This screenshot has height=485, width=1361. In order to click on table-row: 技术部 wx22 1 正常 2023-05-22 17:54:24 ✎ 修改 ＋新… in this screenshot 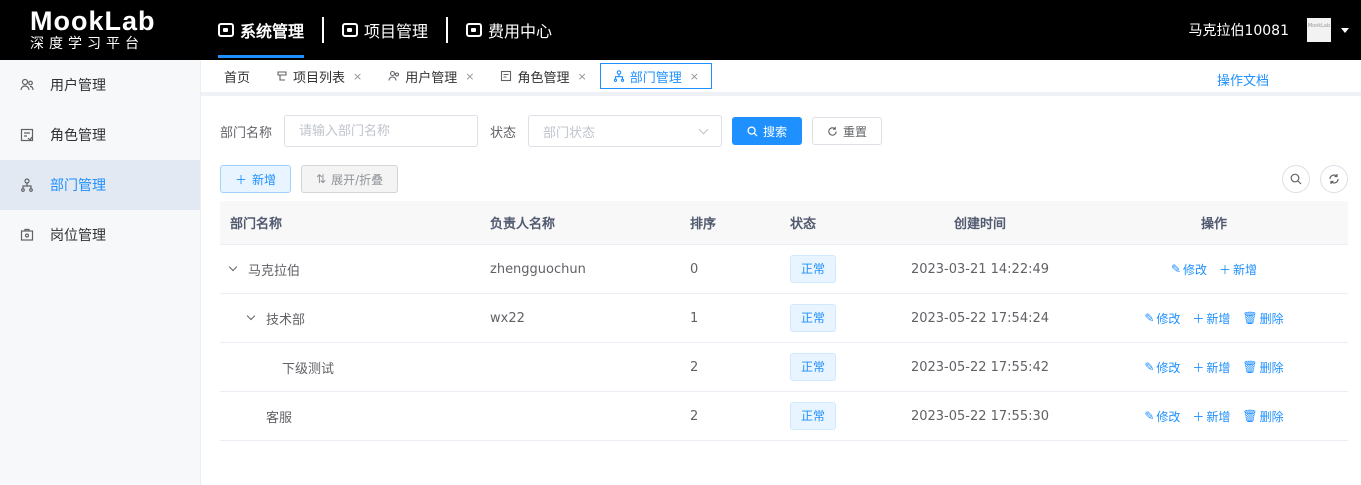, I will do `click(784, 318)`.